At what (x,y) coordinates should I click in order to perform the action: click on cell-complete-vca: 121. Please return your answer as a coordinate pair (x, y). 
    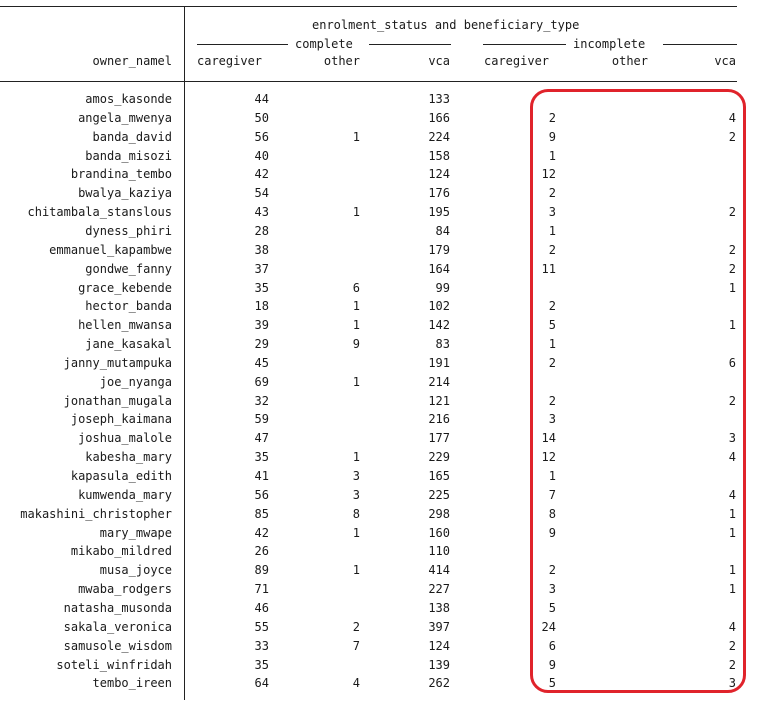
    Looking at the image, I should click on (439, 400).